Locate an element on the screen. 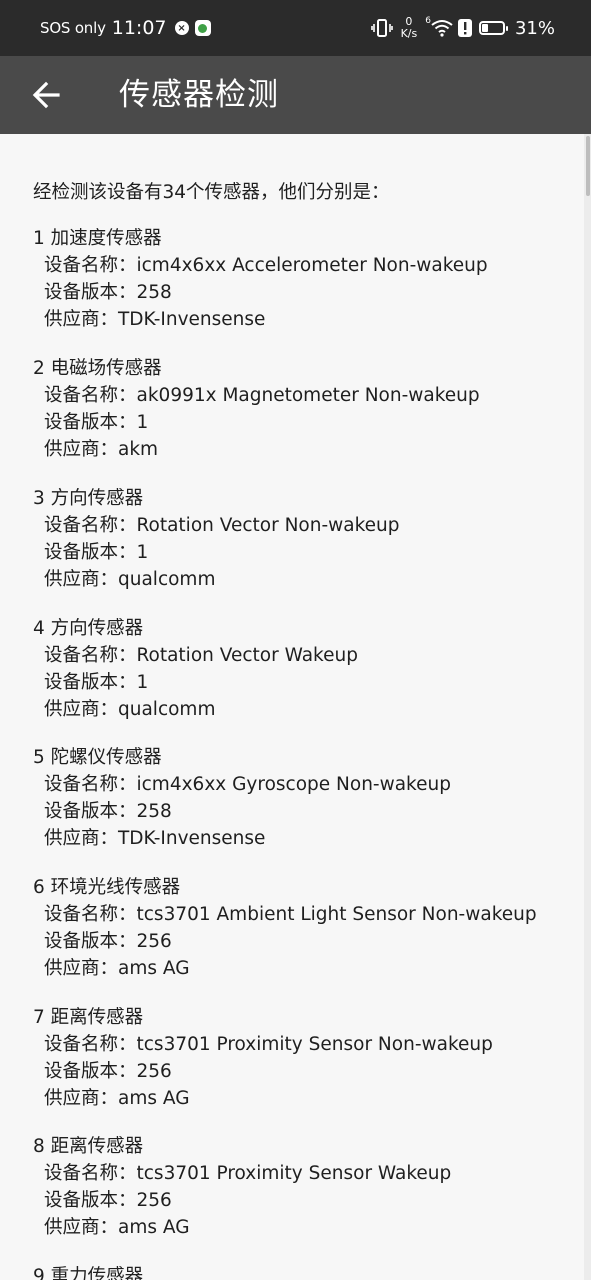 This screenshot has width=591, height=1280. arrow-back-icon is located at coordinates (46, 95).